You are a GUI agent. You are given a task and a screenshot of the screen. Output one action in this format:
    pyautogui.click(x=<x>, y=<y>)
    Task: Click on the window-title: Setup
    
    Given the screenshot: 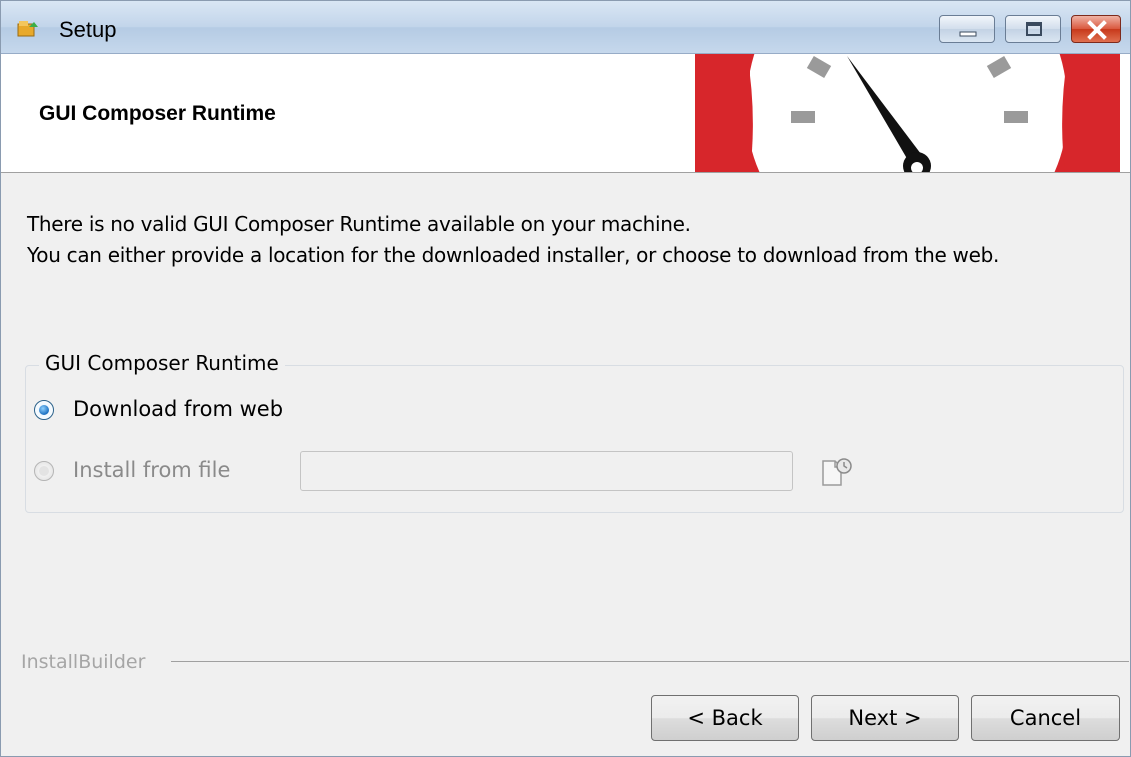 What is the action you would take?
    pyautogui.click(x=88, y=29)
    